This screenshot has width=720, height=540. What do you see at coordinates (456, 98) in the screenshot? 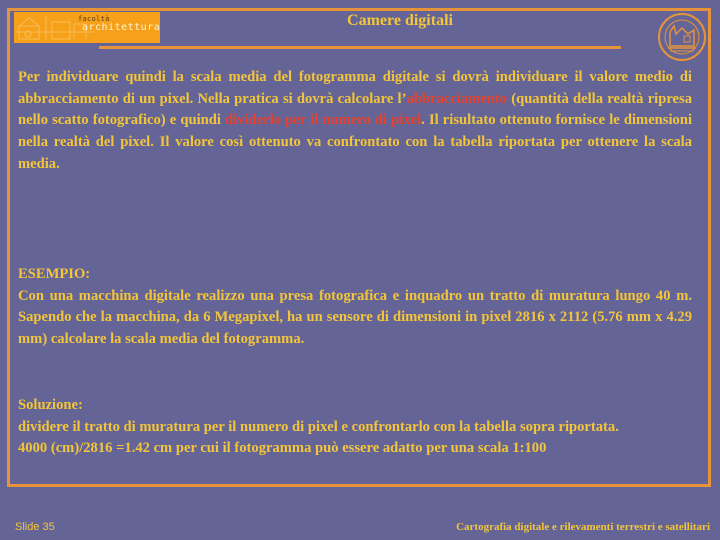
I see `highlight-abbracciamento: abbracciamento` at bounding box center [456, 98].